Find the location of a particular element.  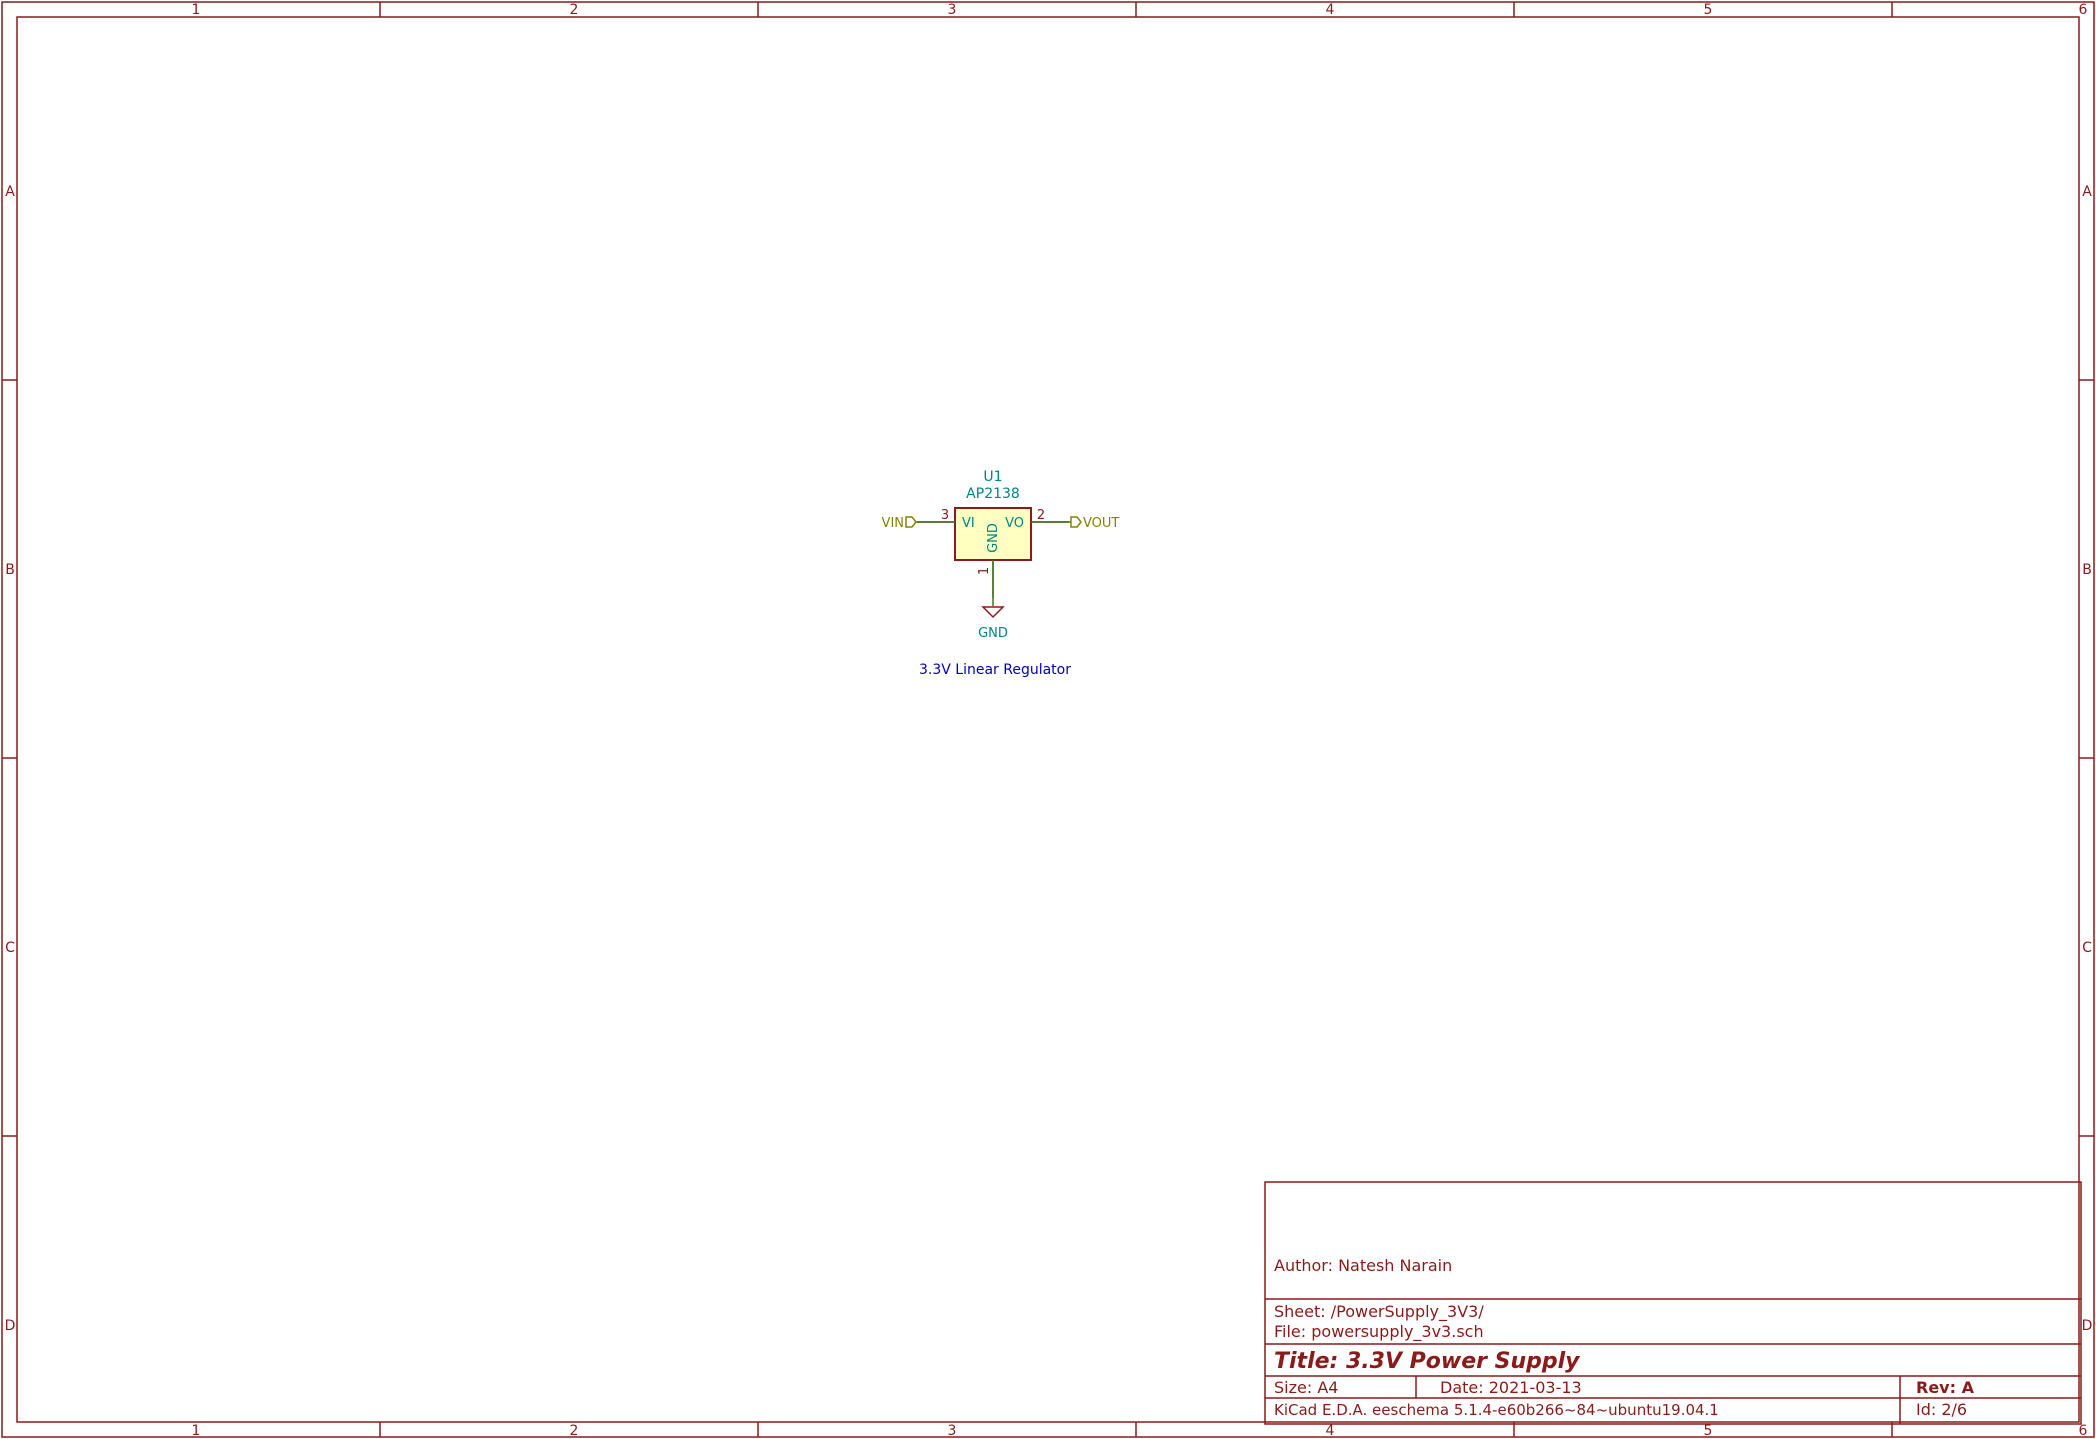

net-label-vin: VIN is located at coordinates (899, 523).